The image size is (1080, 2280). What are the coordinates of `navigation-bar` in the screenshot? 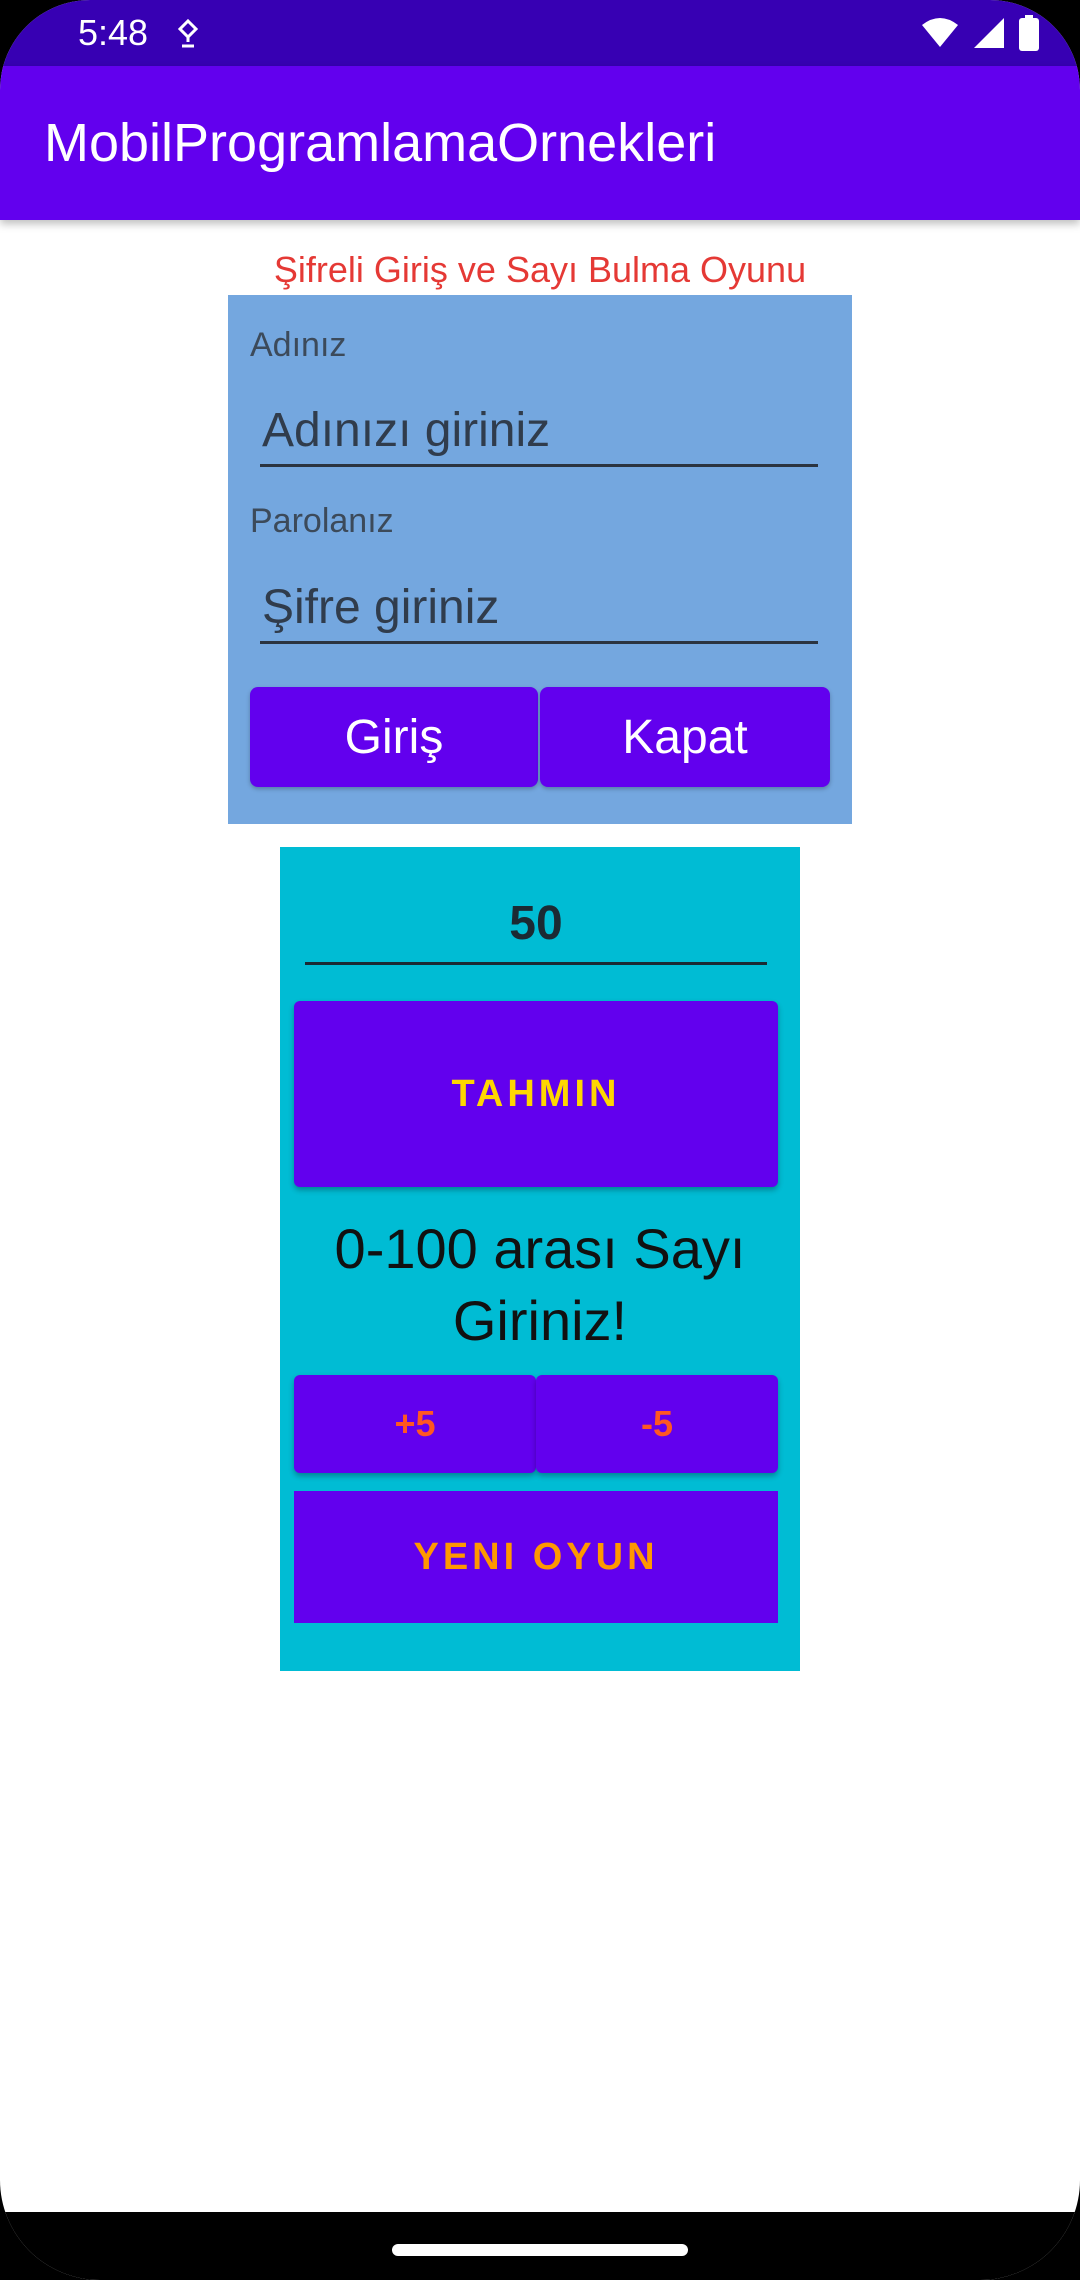 It's located at (540, 2246).